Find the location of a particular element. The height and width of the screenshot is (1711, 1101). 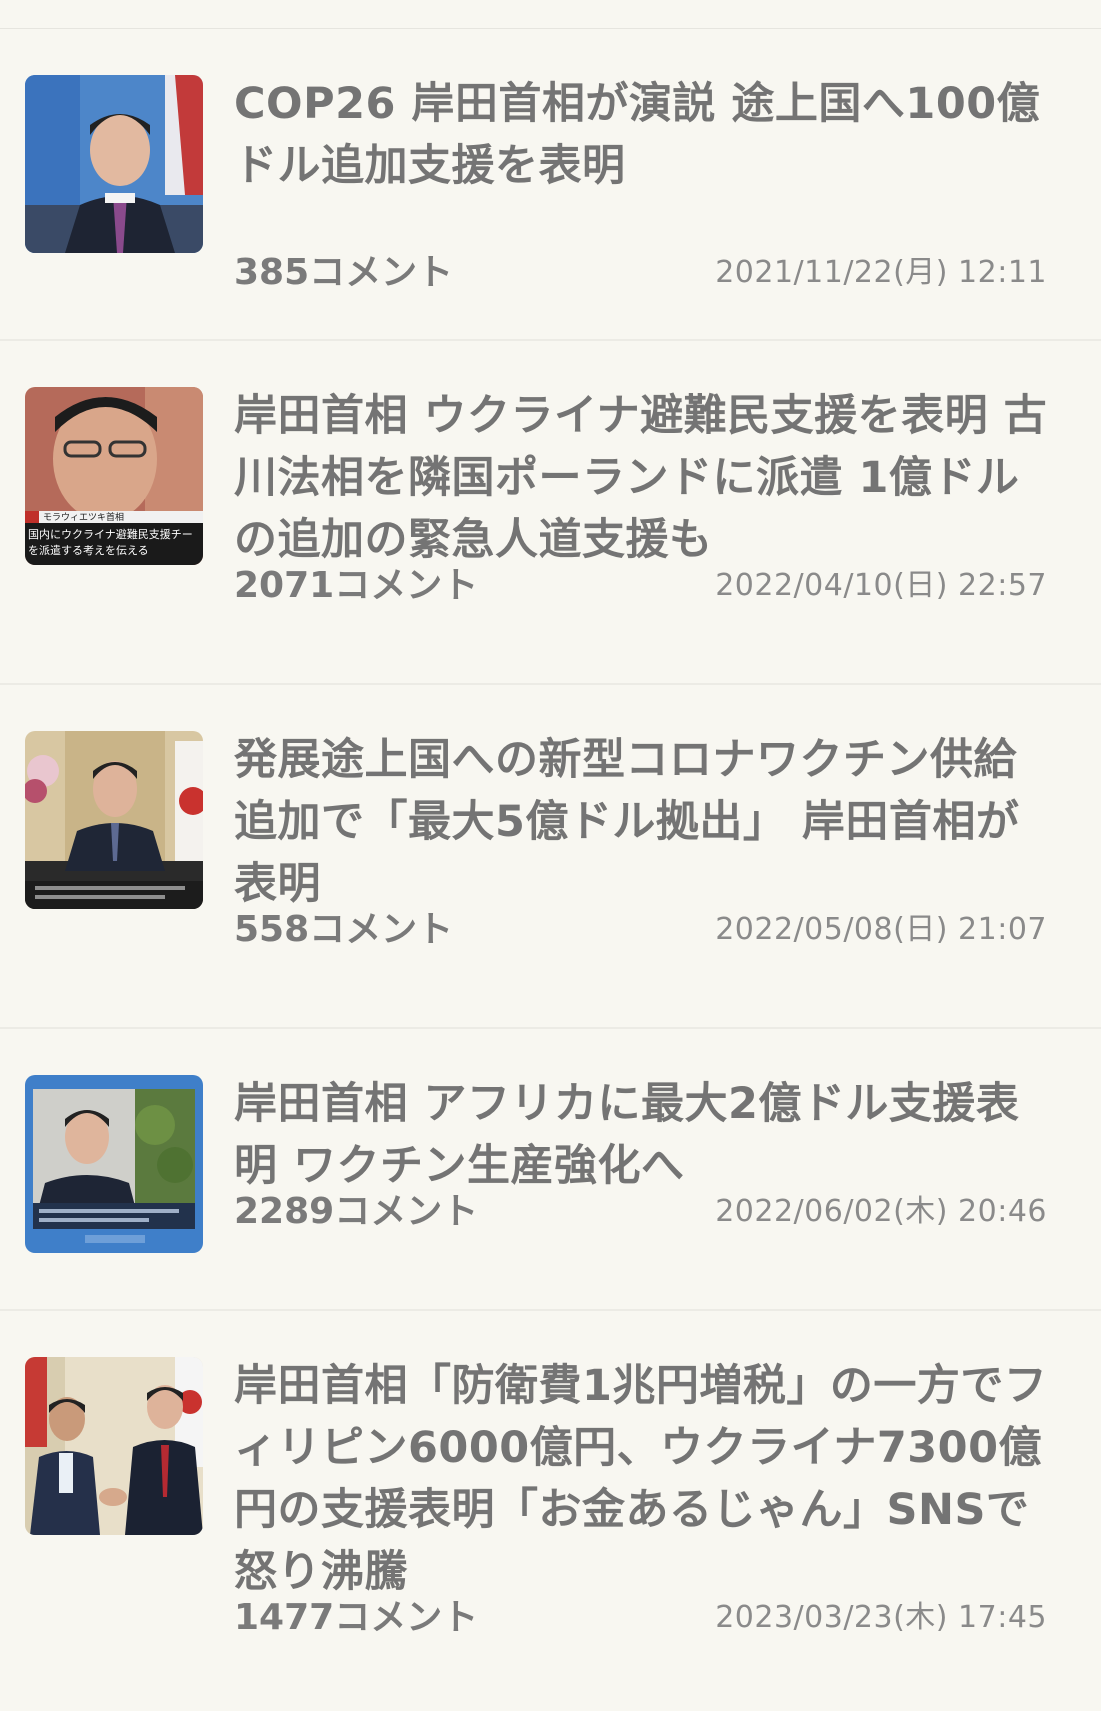

comment-count: 2071コメント is located at coordinates (356, 586).